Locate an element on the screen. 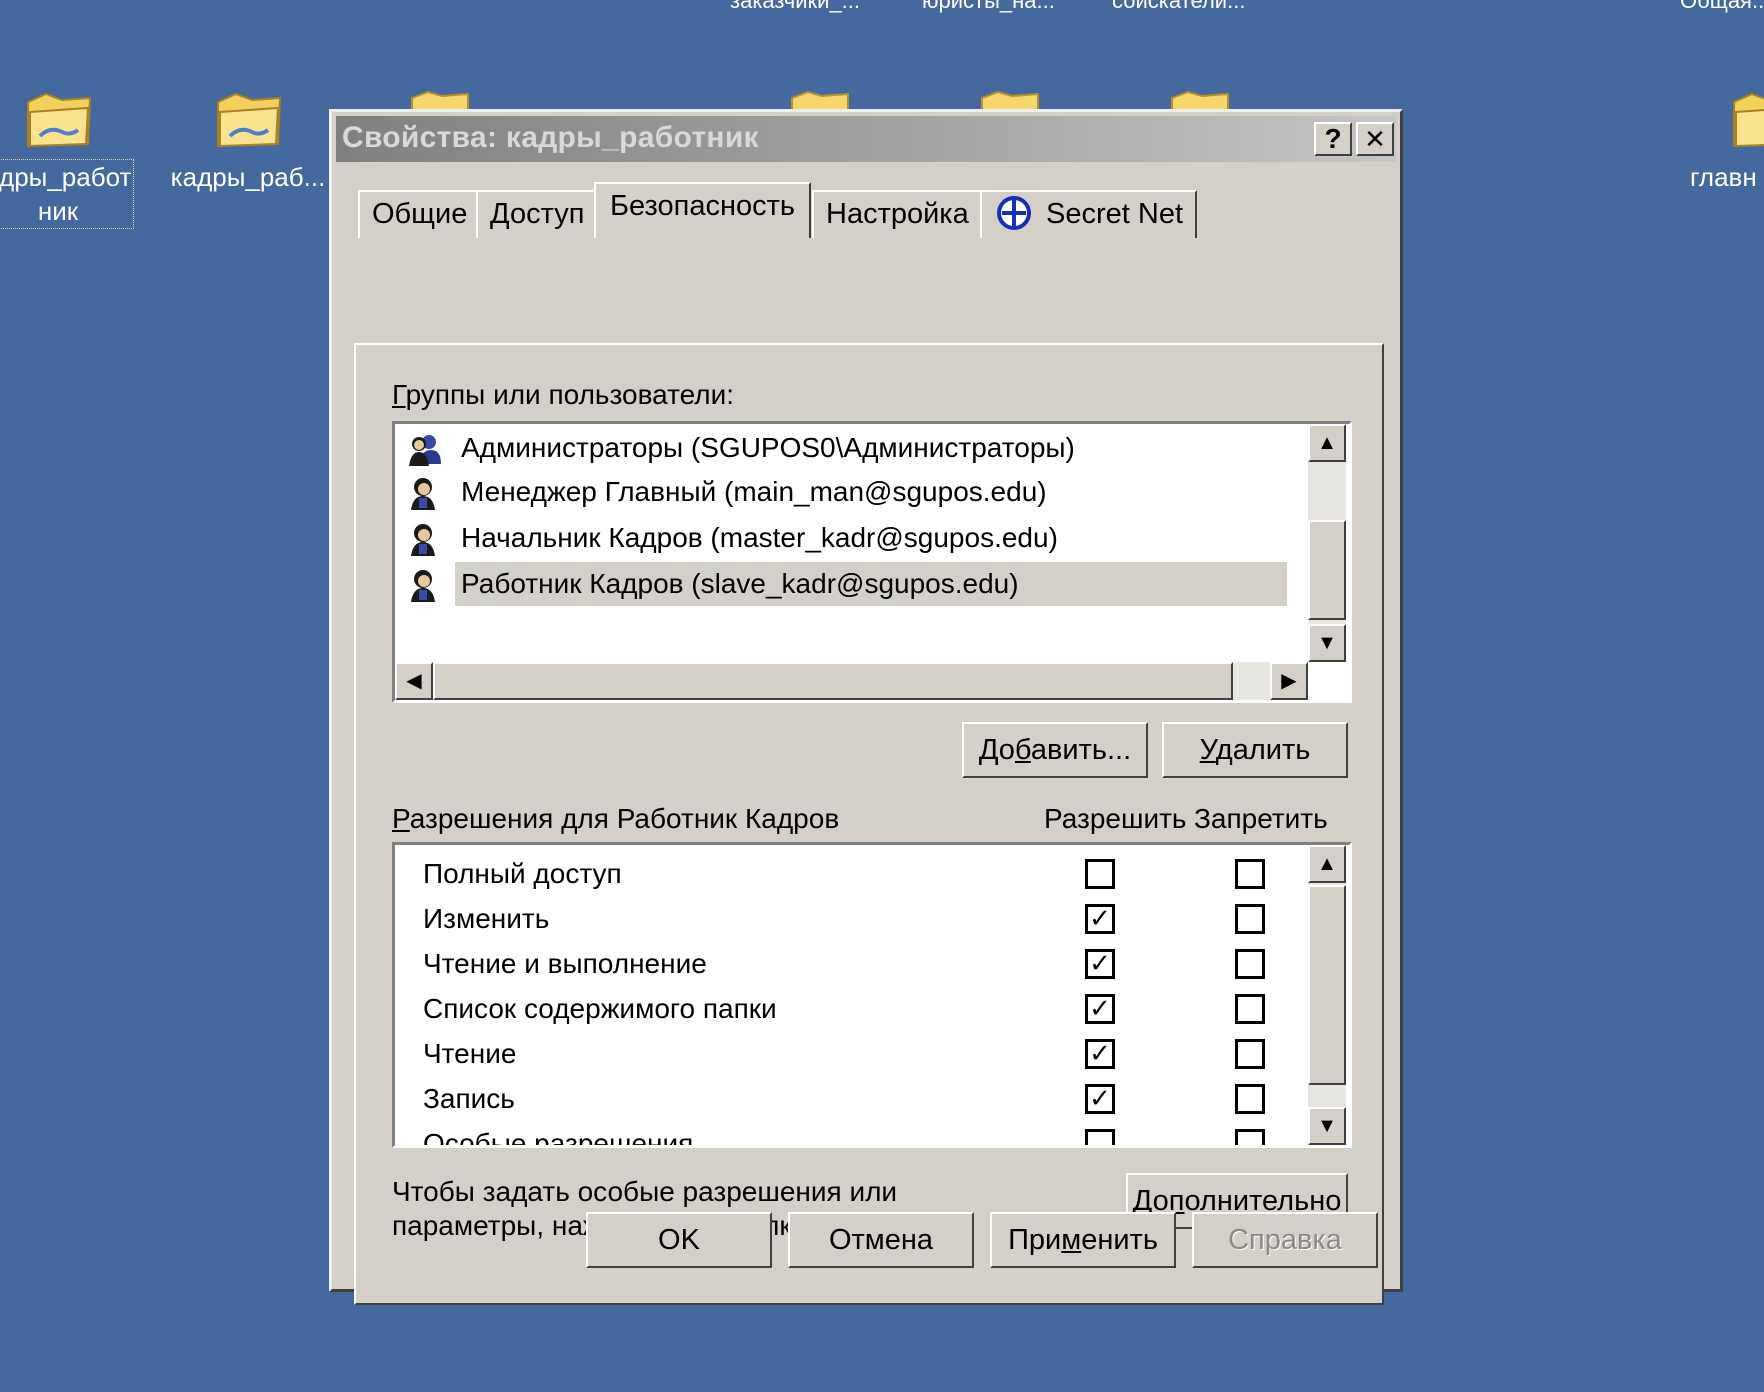 The image size is (1764, 1392). tab-customize: Настройка is located at coordinates (897, 214).